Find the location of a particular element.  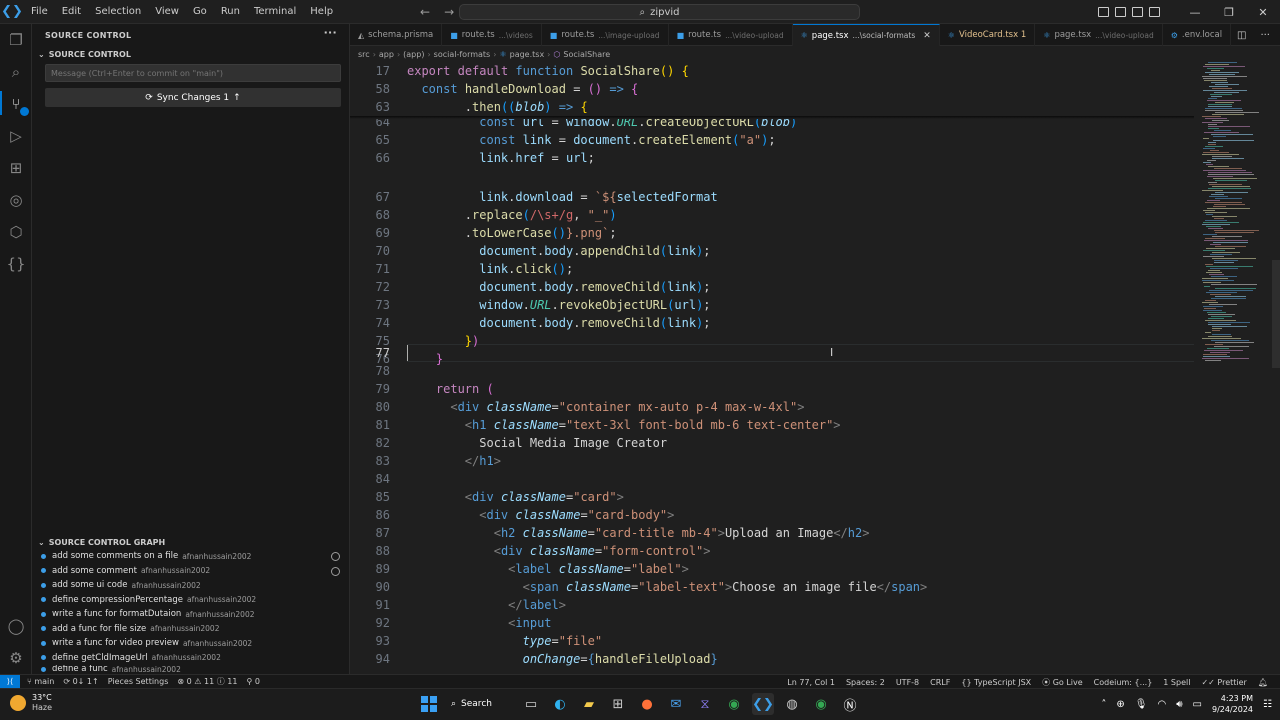

taskbar-search: ⌕ Search is located at coordinates (480, 704).